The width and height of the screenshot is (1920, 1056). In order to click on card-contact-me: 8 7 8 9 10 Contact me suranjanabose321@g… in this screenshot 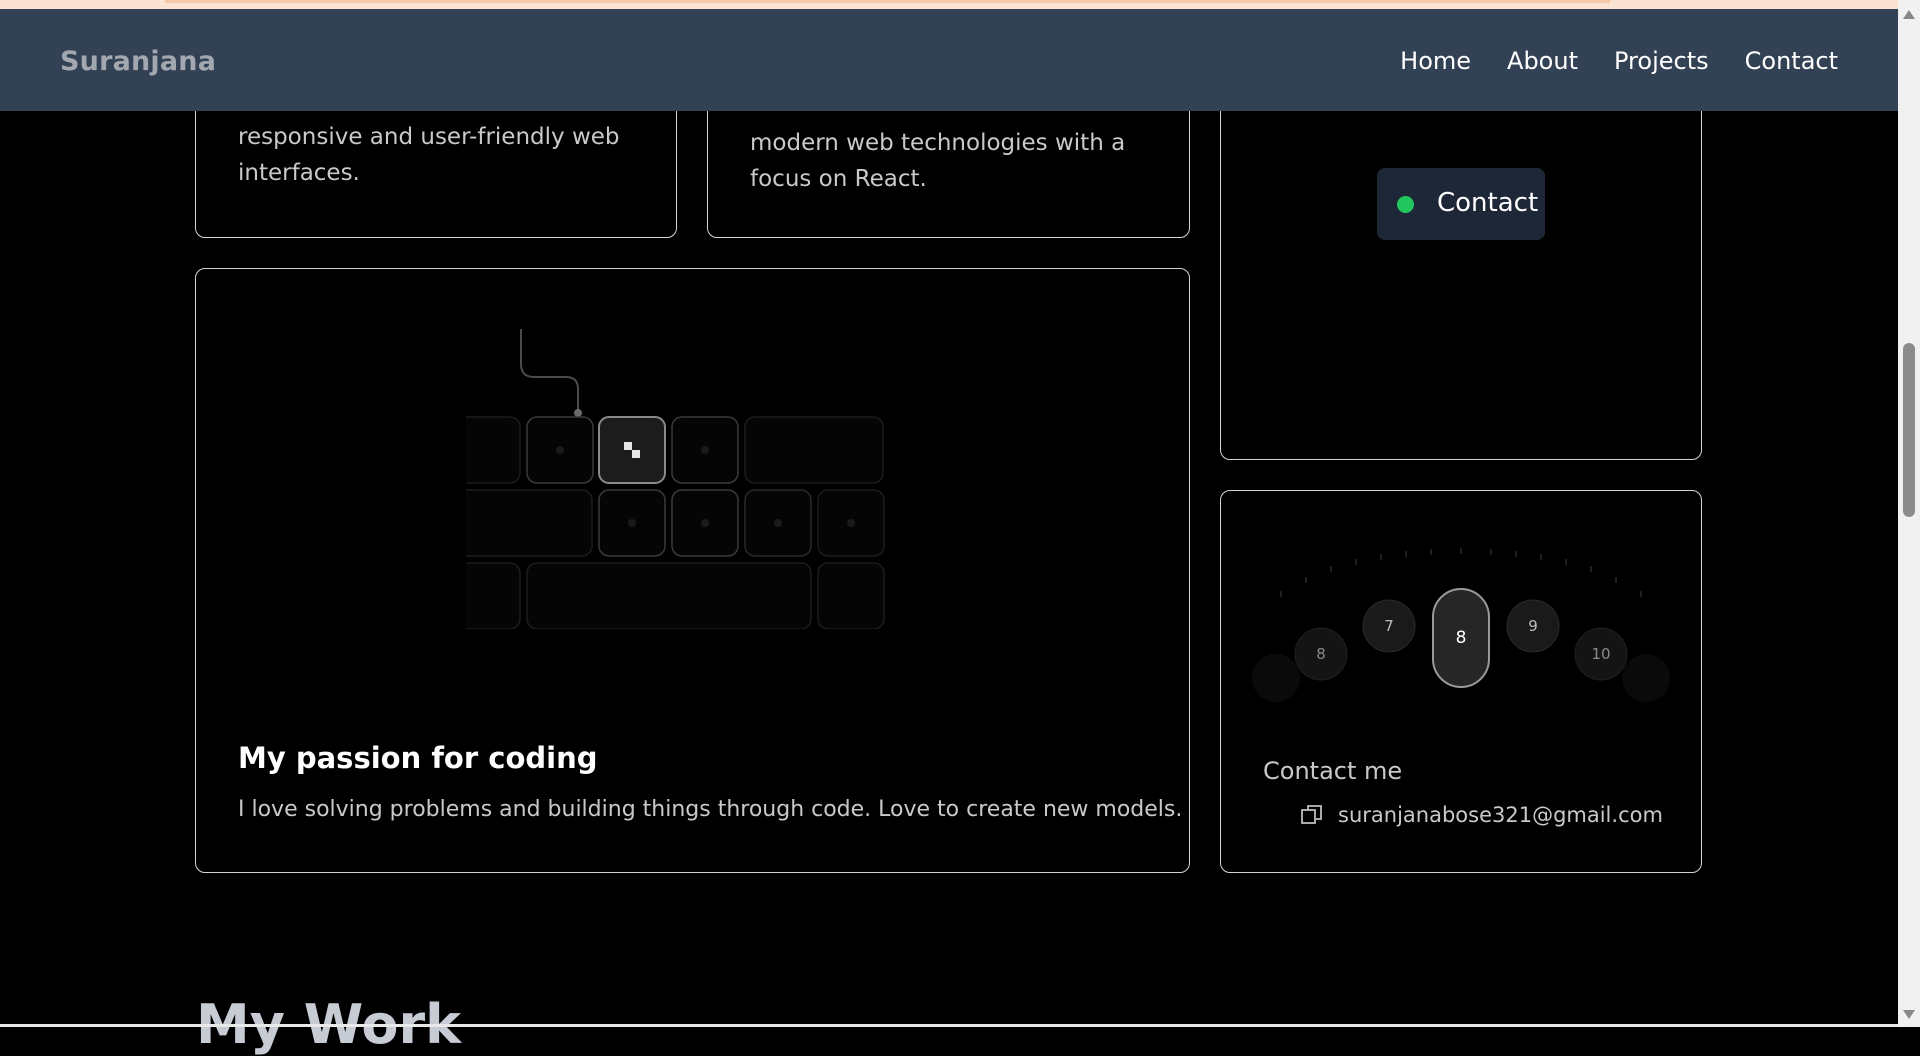, I will do `click(1461, 681)`.